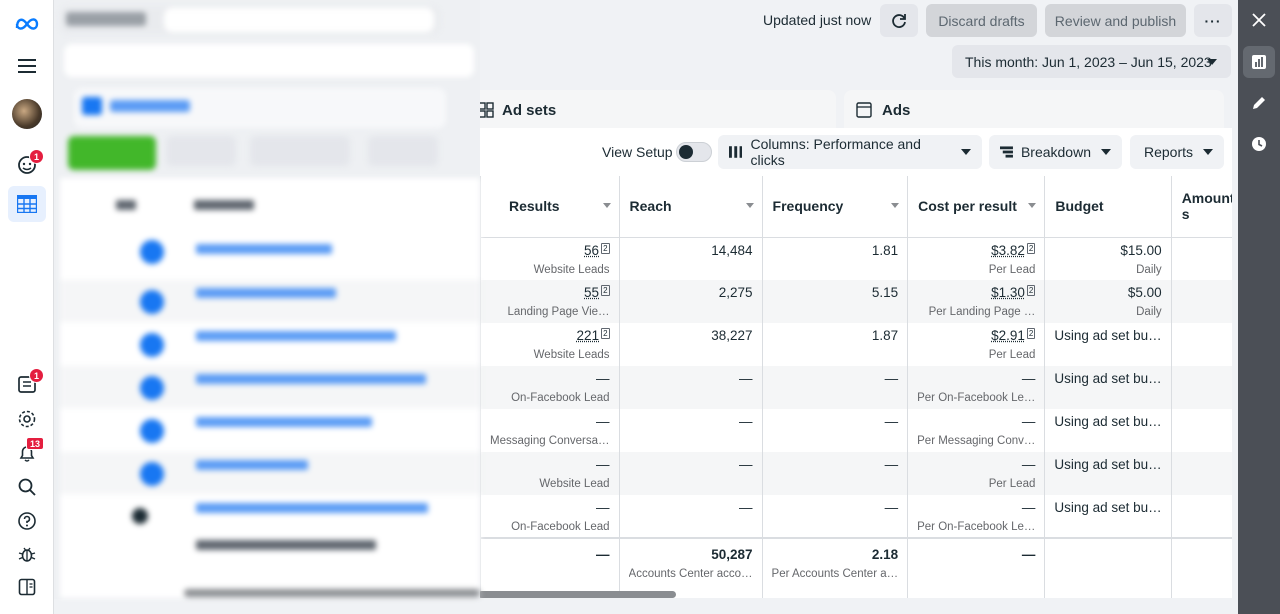  Describe the element at coordinates (27, 307) in the screenshot. I see `left-nav-rail: 1 1 13` at that location.